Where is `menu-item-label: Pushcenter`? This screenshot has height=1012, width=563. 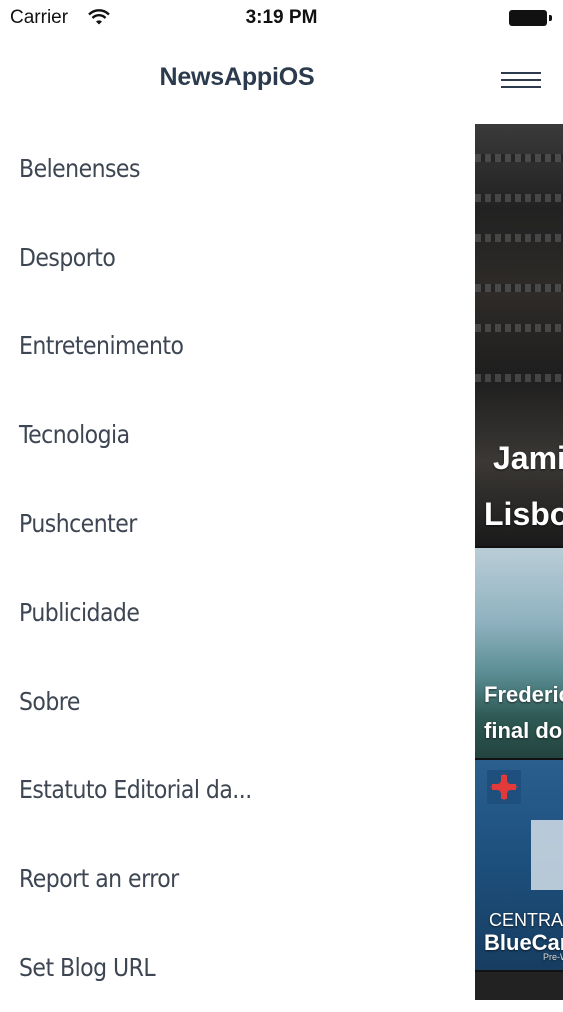
menu-item-label: Pushcenter is located at coordinates (78, 524).